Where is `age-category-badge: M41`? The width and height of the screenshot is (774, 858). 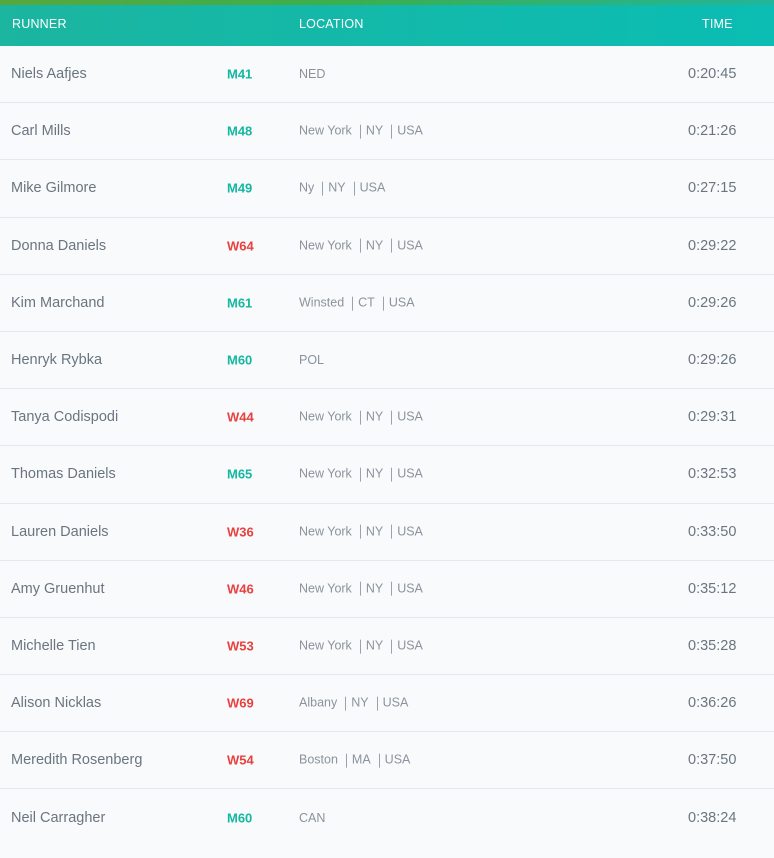
age-category-badge: M41 is located at coordinates (240, 74).